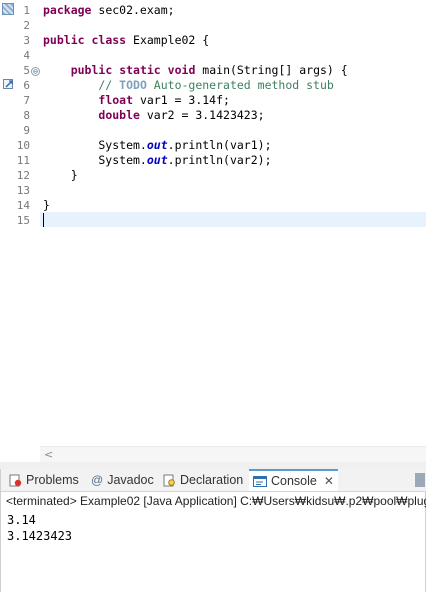  What do you see at coordinates (15, 480) in the screenshot?
I see `problems-icon` at bounding box center [15, 480].